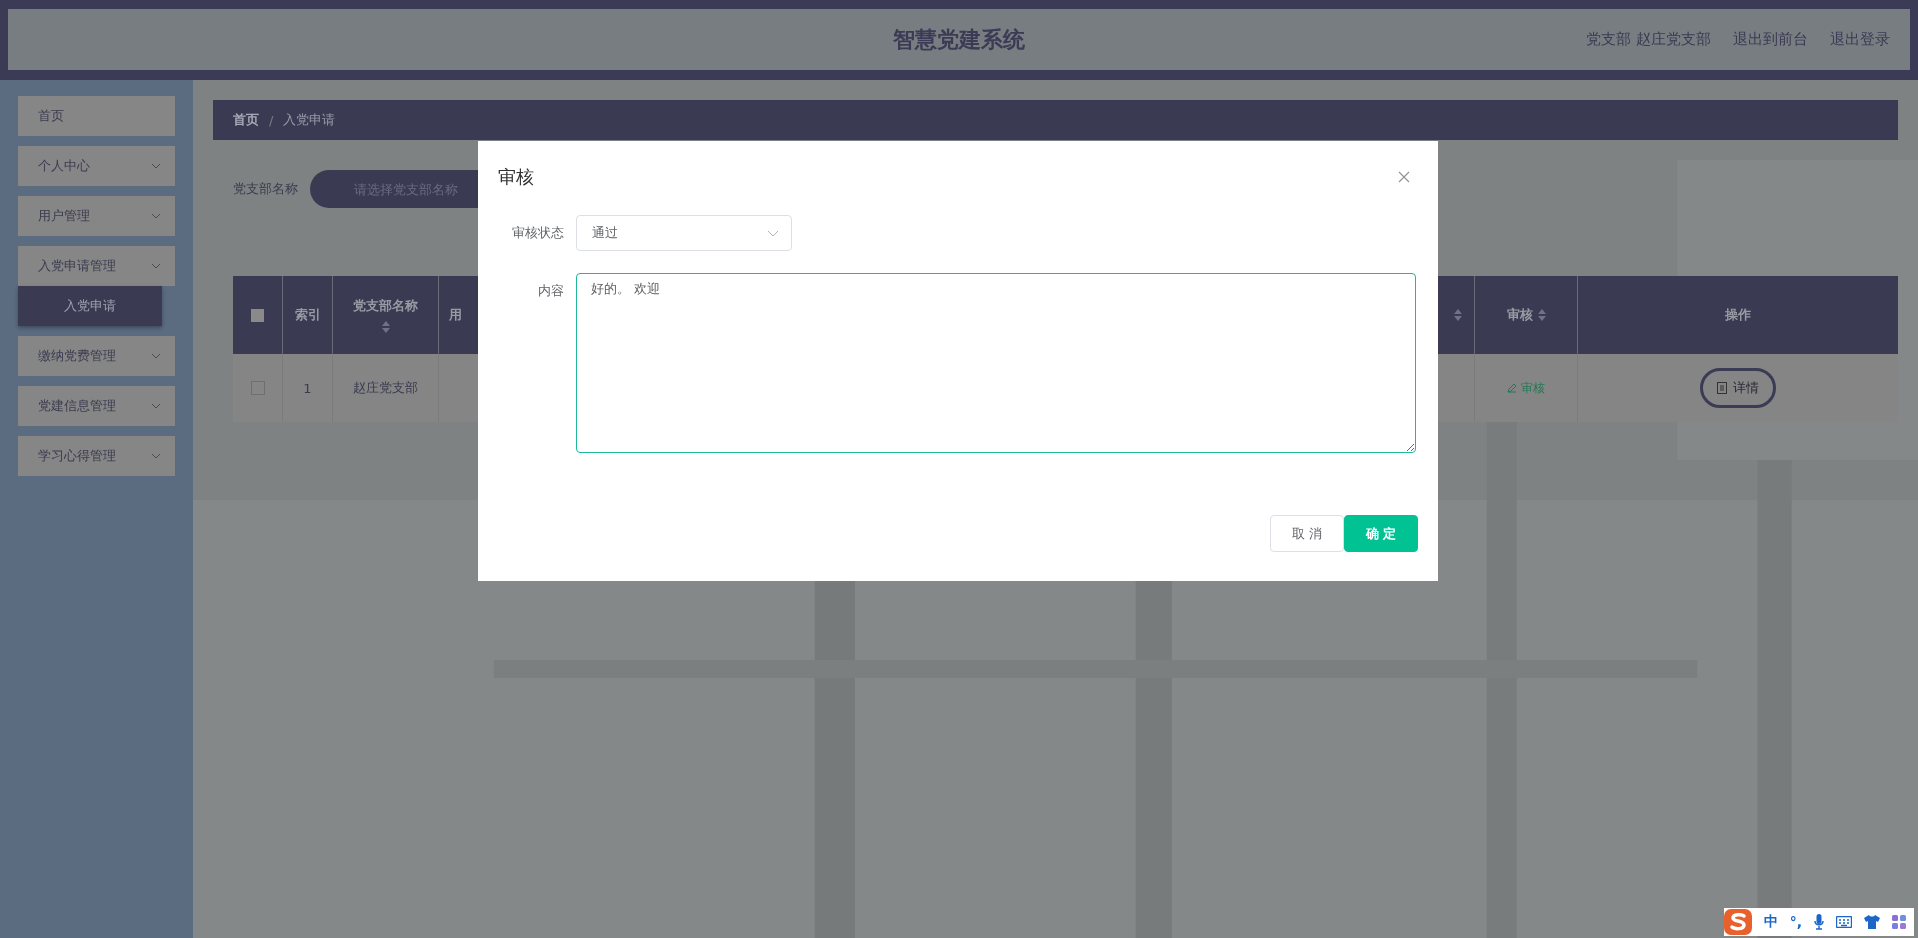  Describe the element at coordinates (684, 233) in the screenshot. I see `status-select: 通过` at that location.